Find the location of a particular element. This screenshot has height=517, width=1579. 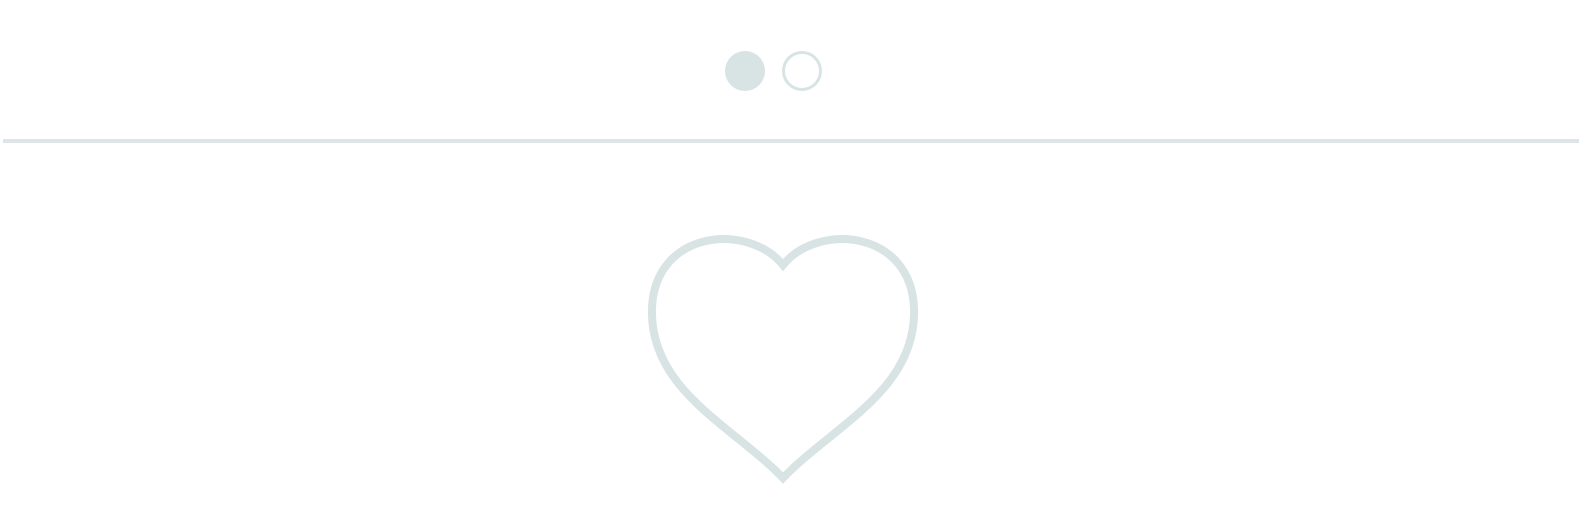

header-divider is located at coordinates (791, 141).